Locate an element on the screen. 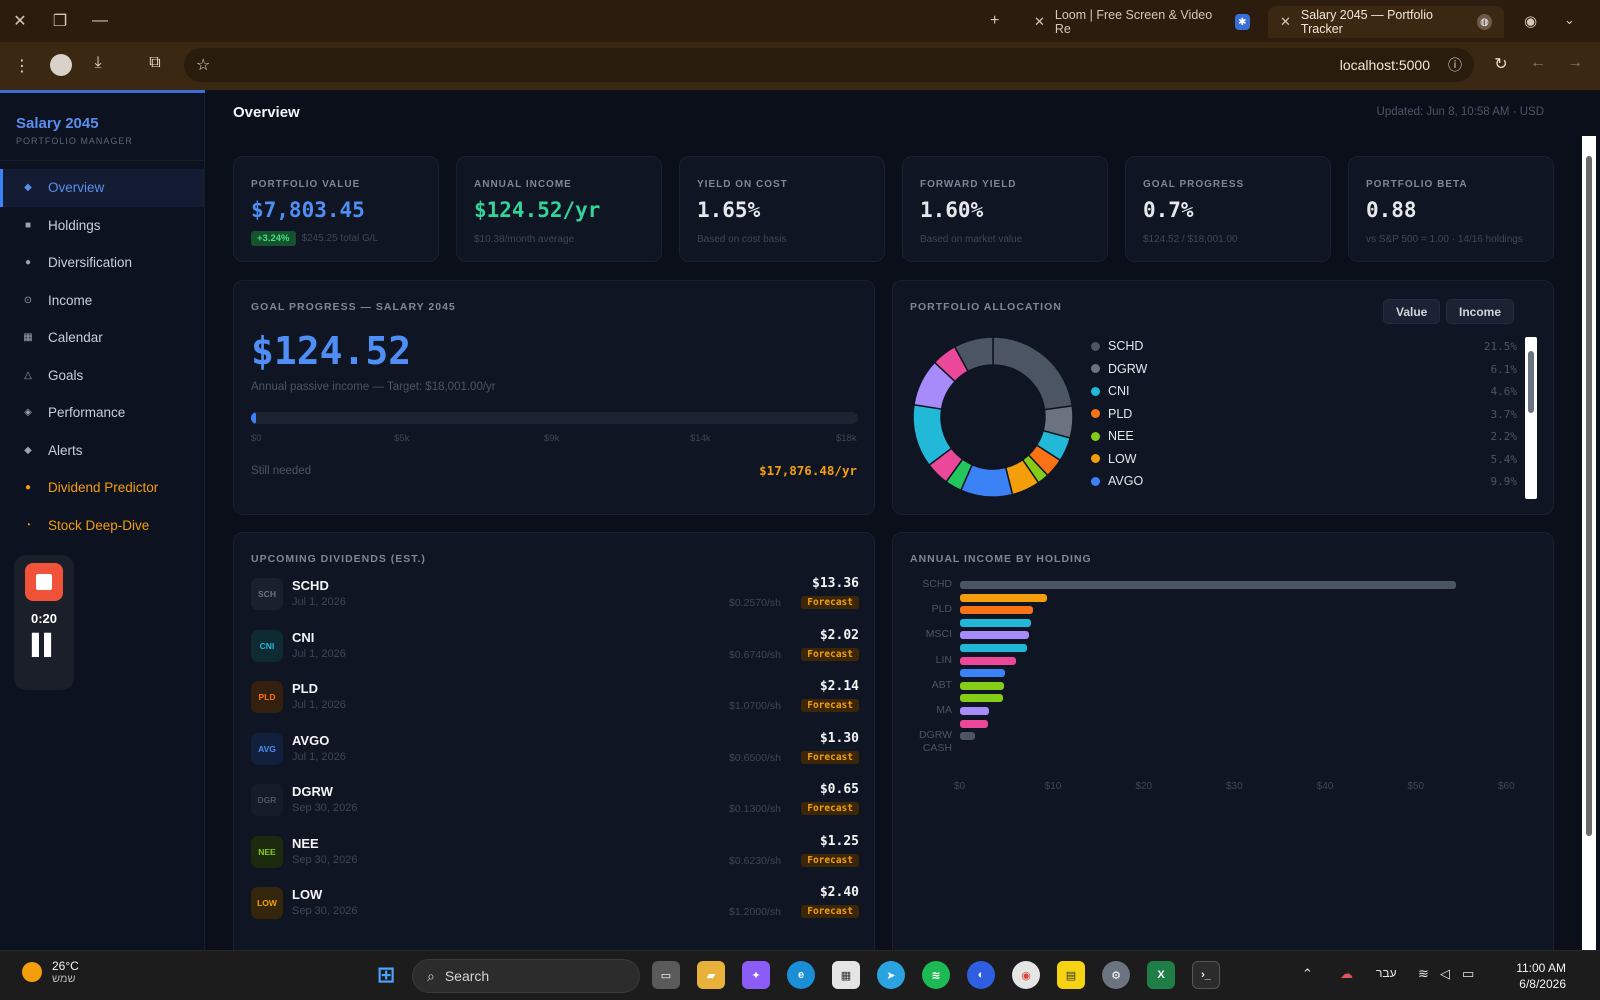 The height and width of the screenshot is (1000, 1600). weather-condition: שמש is located at coordinates (64, 979).